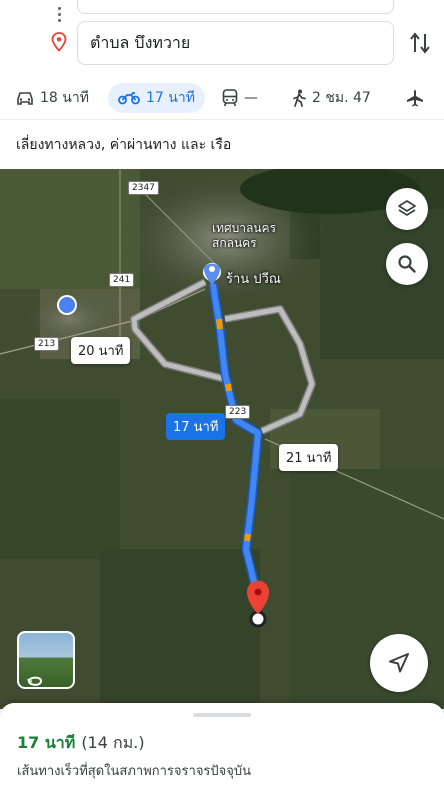 This screenshot has height=785, width=444. I want to click on mode-walk-label: 2 ชม. 47, so click(341, 98).